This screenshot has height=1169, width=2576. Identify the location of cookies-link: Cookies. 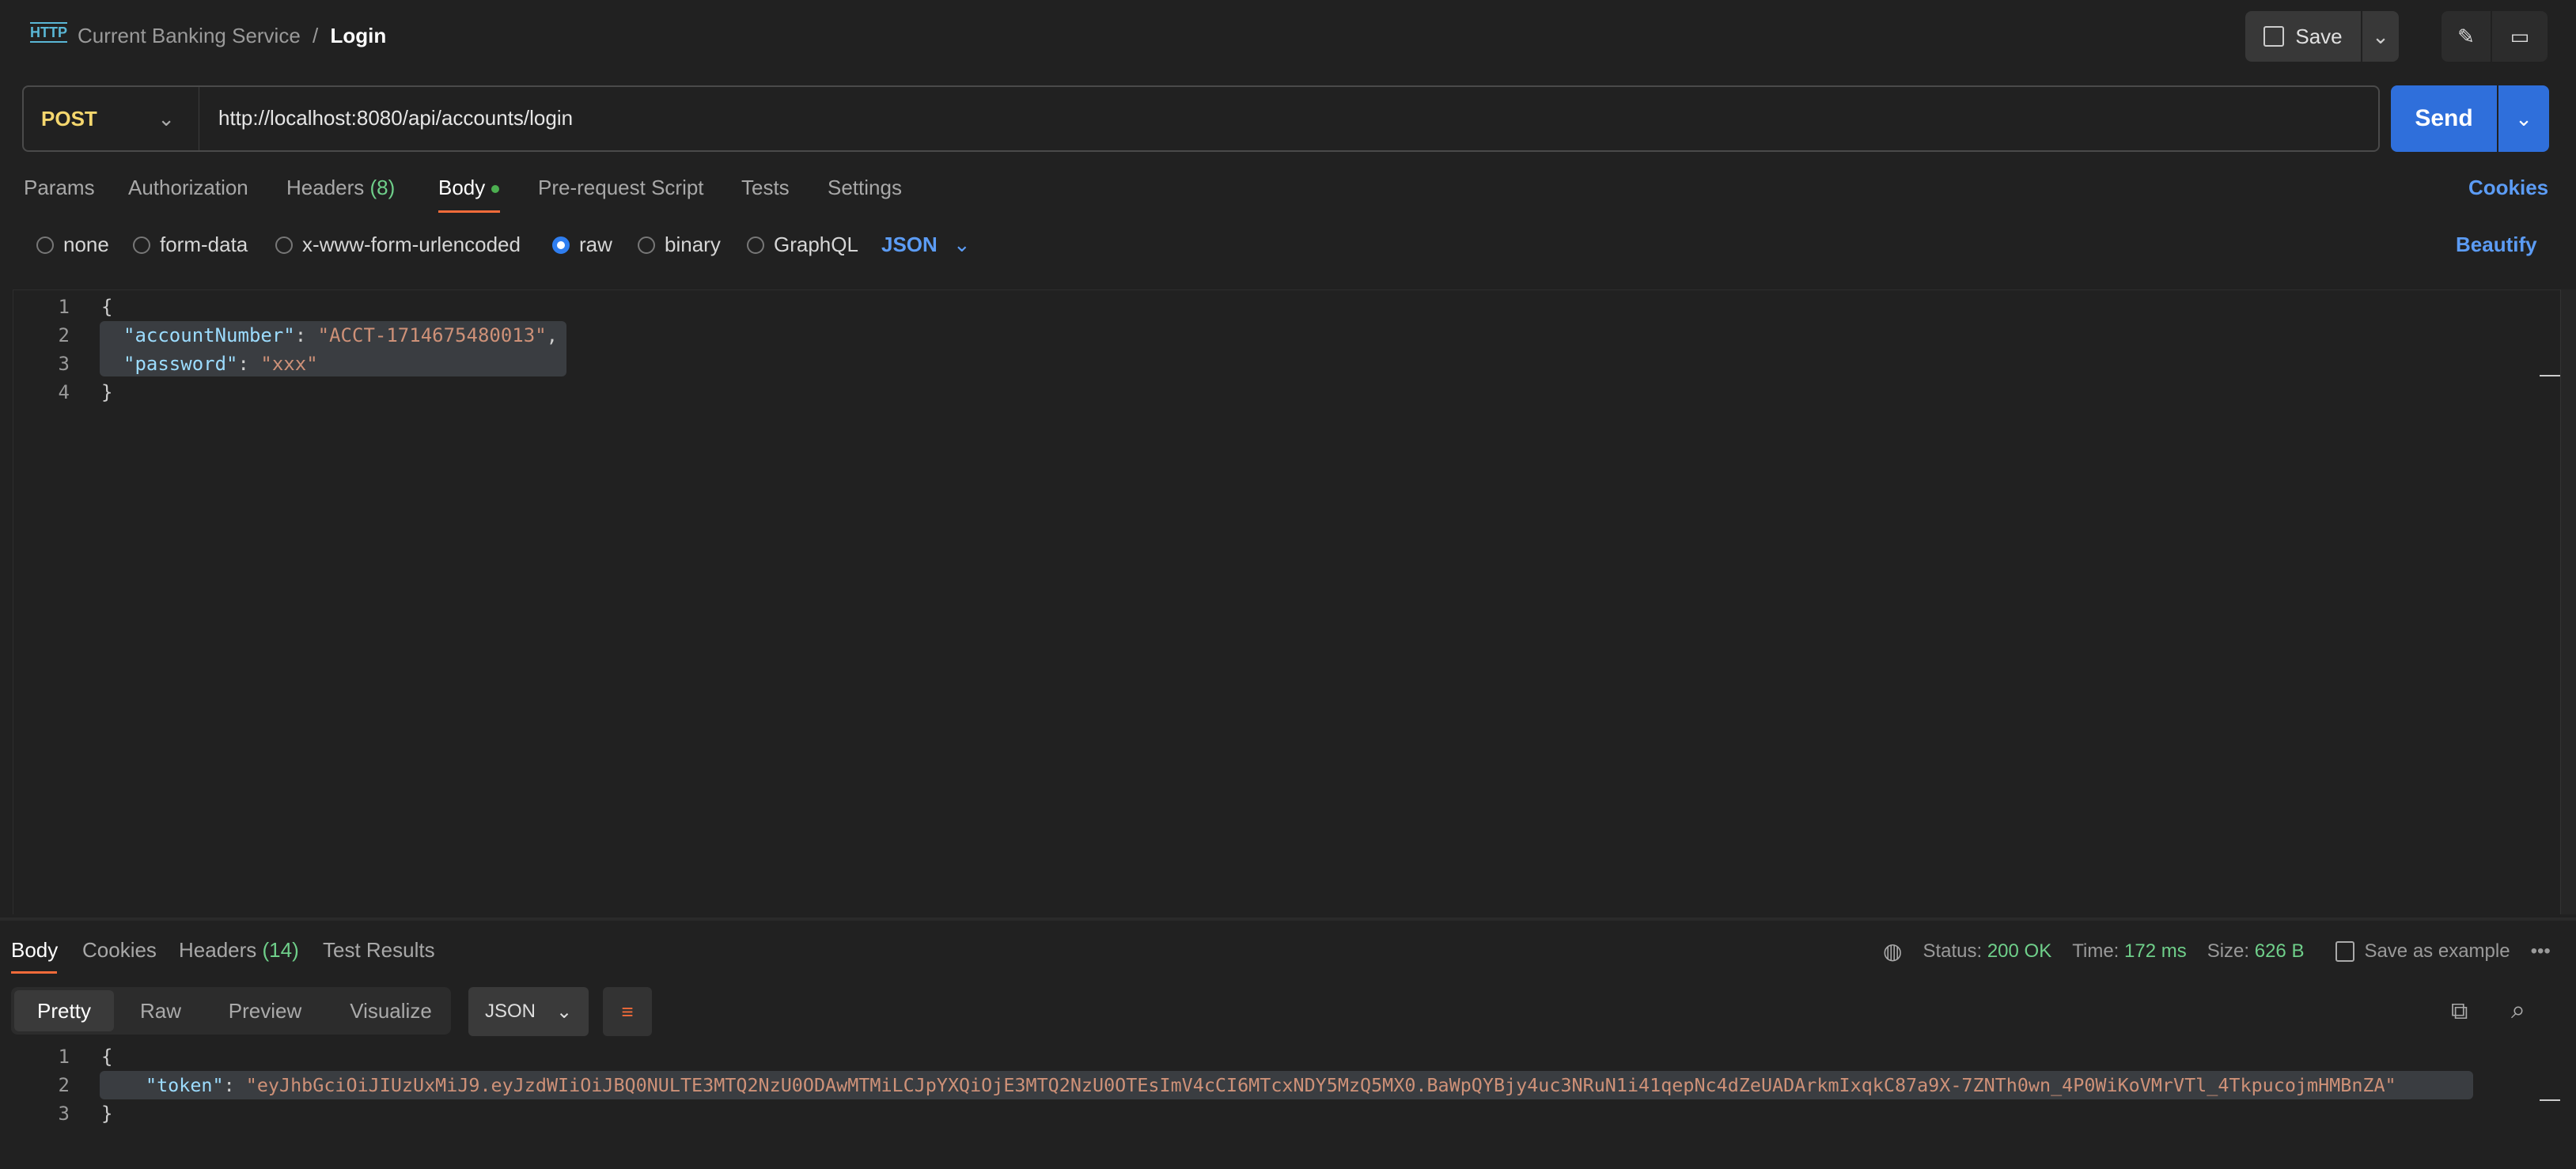
(2508, 188).